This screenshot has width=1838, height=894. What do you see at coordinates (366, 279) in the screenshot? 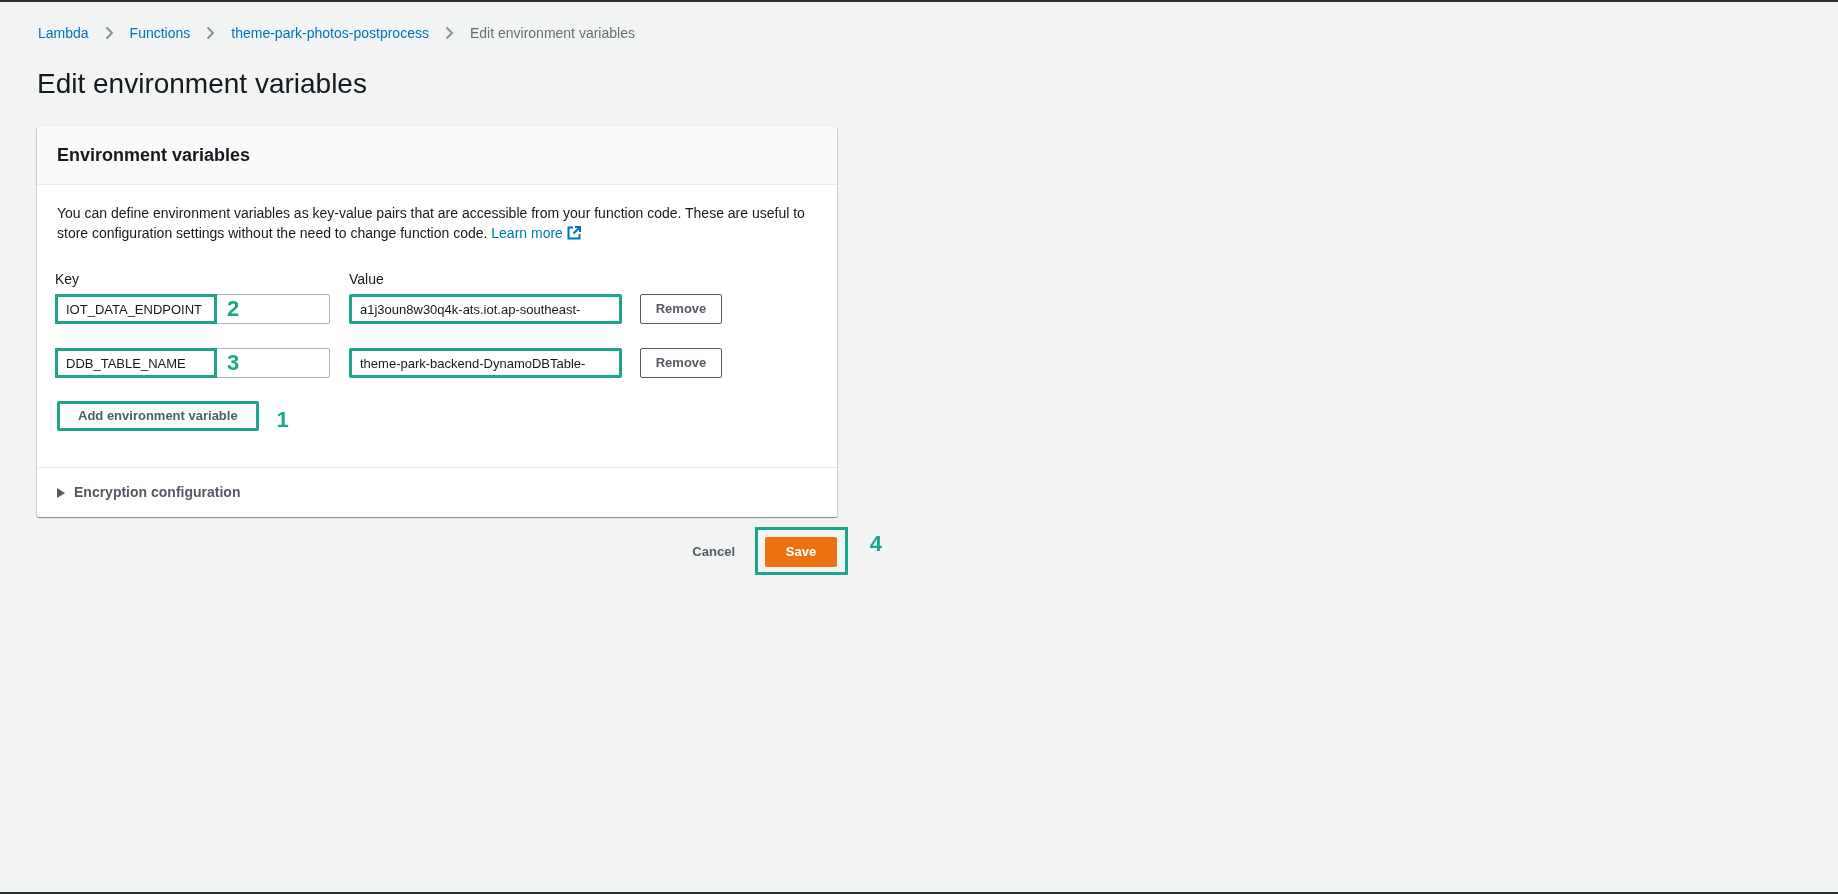
I see `value-label: Value` at bounding box center [366, 279].